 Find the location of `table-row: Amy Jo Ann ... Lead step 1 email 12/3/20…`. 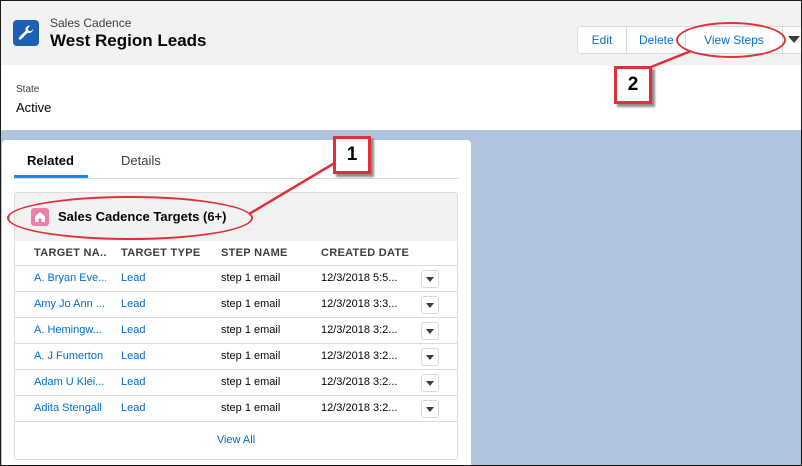

table-row: Amy Jo Ann ... Lead step 1 email 12/3/20… is located at coordinates (236, 304).